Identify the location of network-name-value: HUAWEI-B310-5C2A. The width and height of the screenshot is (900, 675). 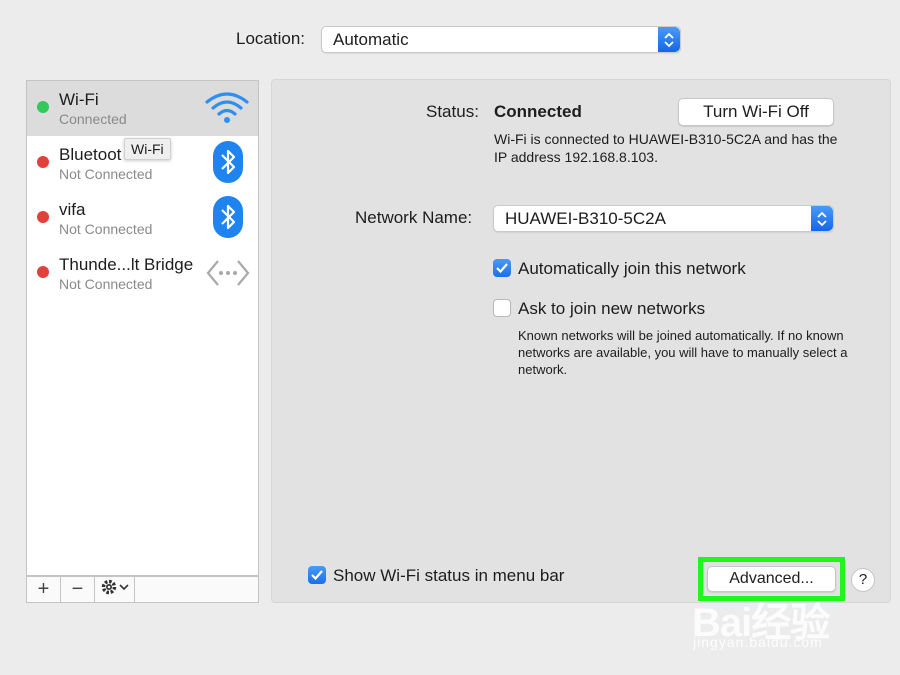
(585, 218).